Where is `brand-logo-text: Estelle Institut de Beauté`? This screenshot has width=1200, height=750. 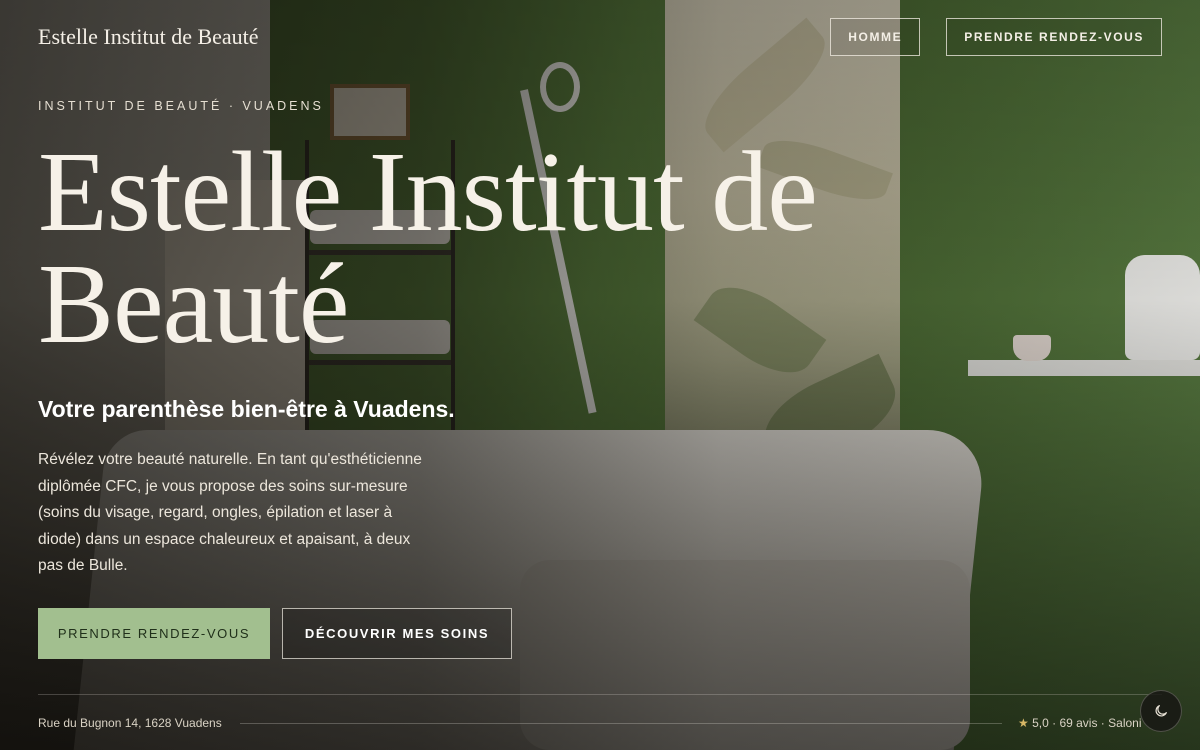 brand-logo-text: Estelle Institut de Beauté is located at coordinates (148, 37).